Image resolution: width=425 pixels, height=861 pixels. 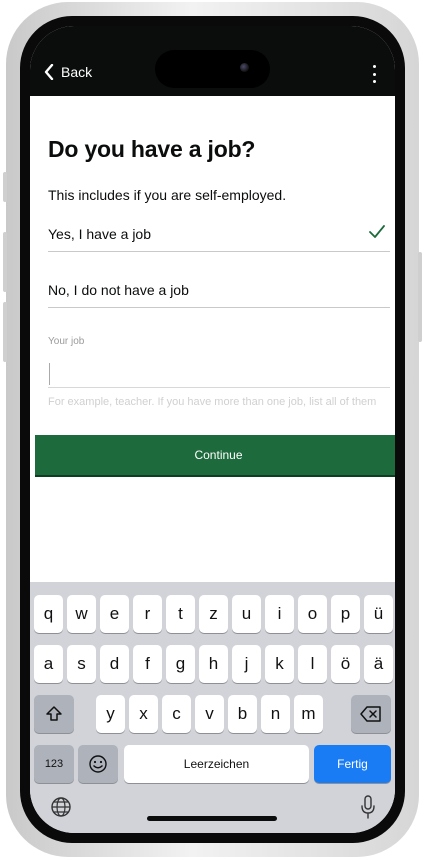 I want to click on key-n: n, so click(x=275, y=714).